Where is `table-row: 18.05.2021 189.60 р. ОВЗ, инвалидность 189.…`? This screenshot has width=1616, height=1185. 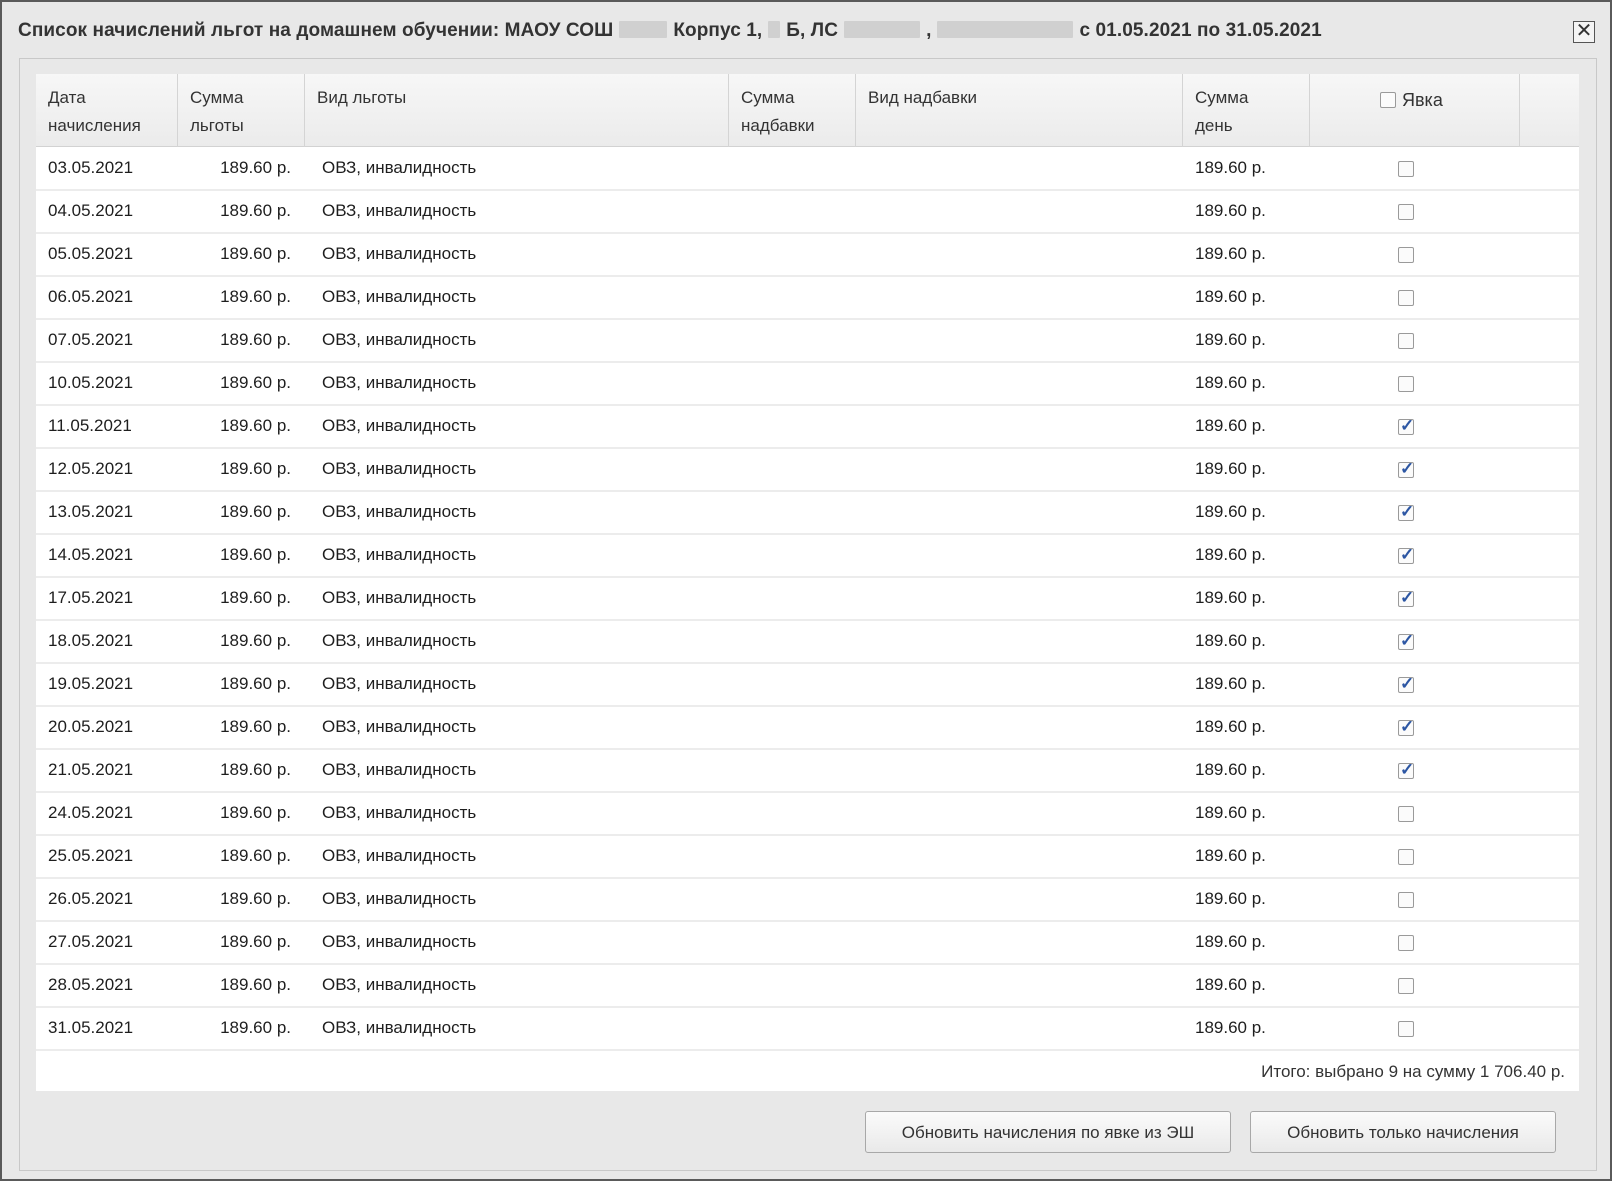 table-row: 18.05.2021 189.60 р. ОВЗ, инвалидность 189.… is located at coordinates (807, 642).